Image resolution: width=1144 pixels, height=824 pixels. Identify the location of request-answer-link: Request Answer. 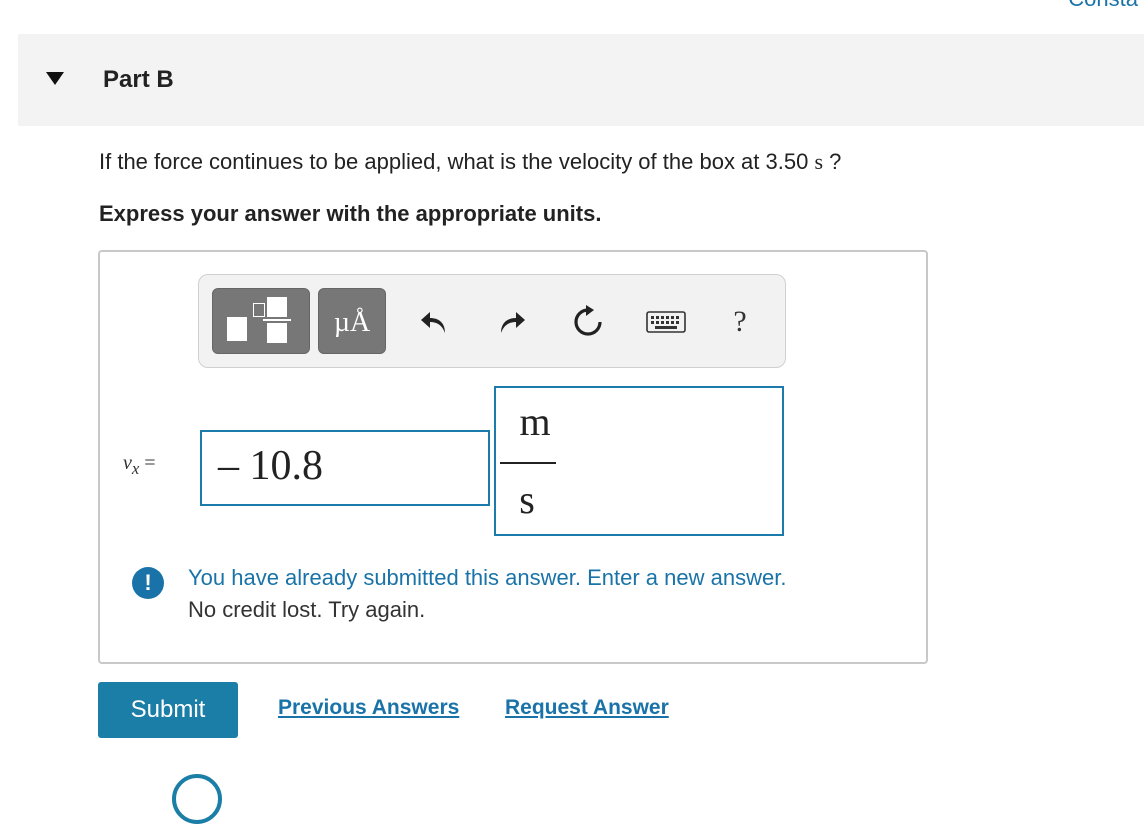
(587, 708).